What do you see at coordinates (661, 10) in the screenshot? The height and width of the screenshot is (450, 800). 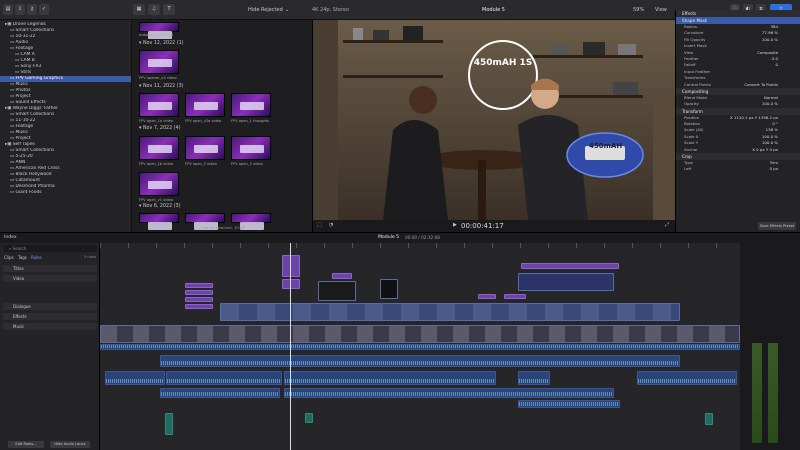 I see `view-menu: View` at bounding box center [661, 10].